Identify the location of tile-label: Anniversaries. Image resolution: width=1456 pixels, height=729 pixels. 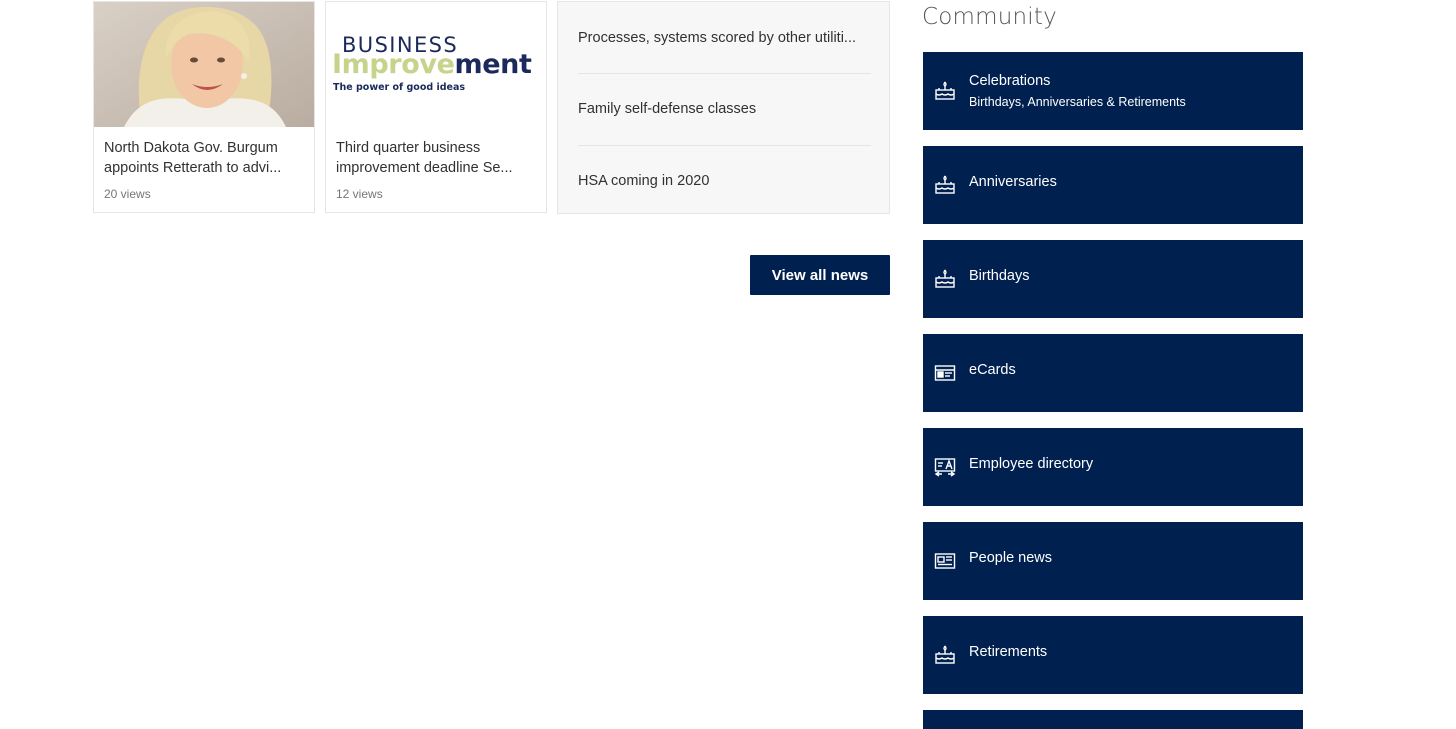
(1013, 182).